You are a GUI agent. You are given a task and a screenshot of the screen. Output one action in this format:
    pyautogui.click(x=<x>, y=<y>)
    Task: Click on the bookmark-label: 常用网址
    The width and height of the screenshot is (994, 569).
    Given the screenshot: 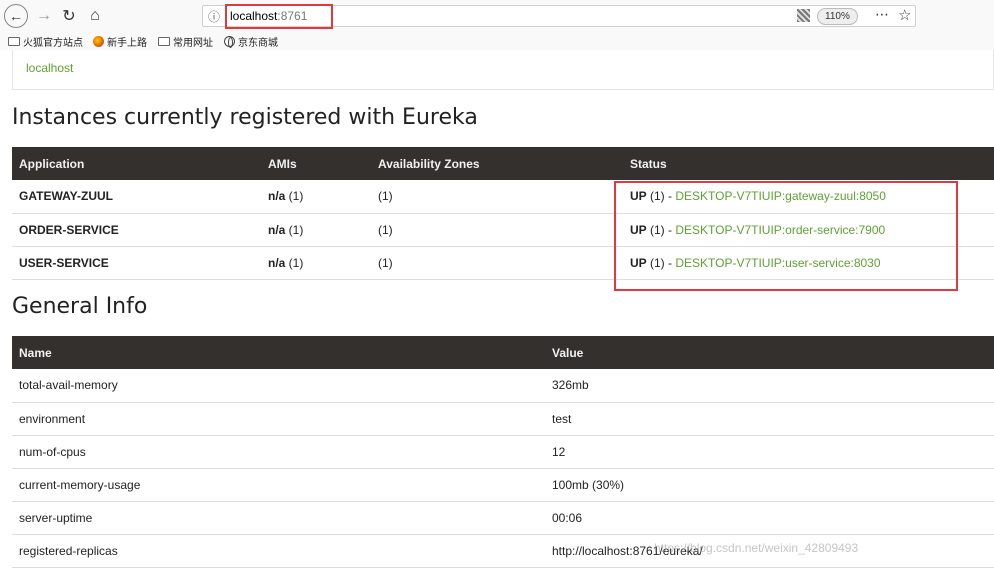 What is the action you would take?
    pyautogui.click(x=193, y=43)
    